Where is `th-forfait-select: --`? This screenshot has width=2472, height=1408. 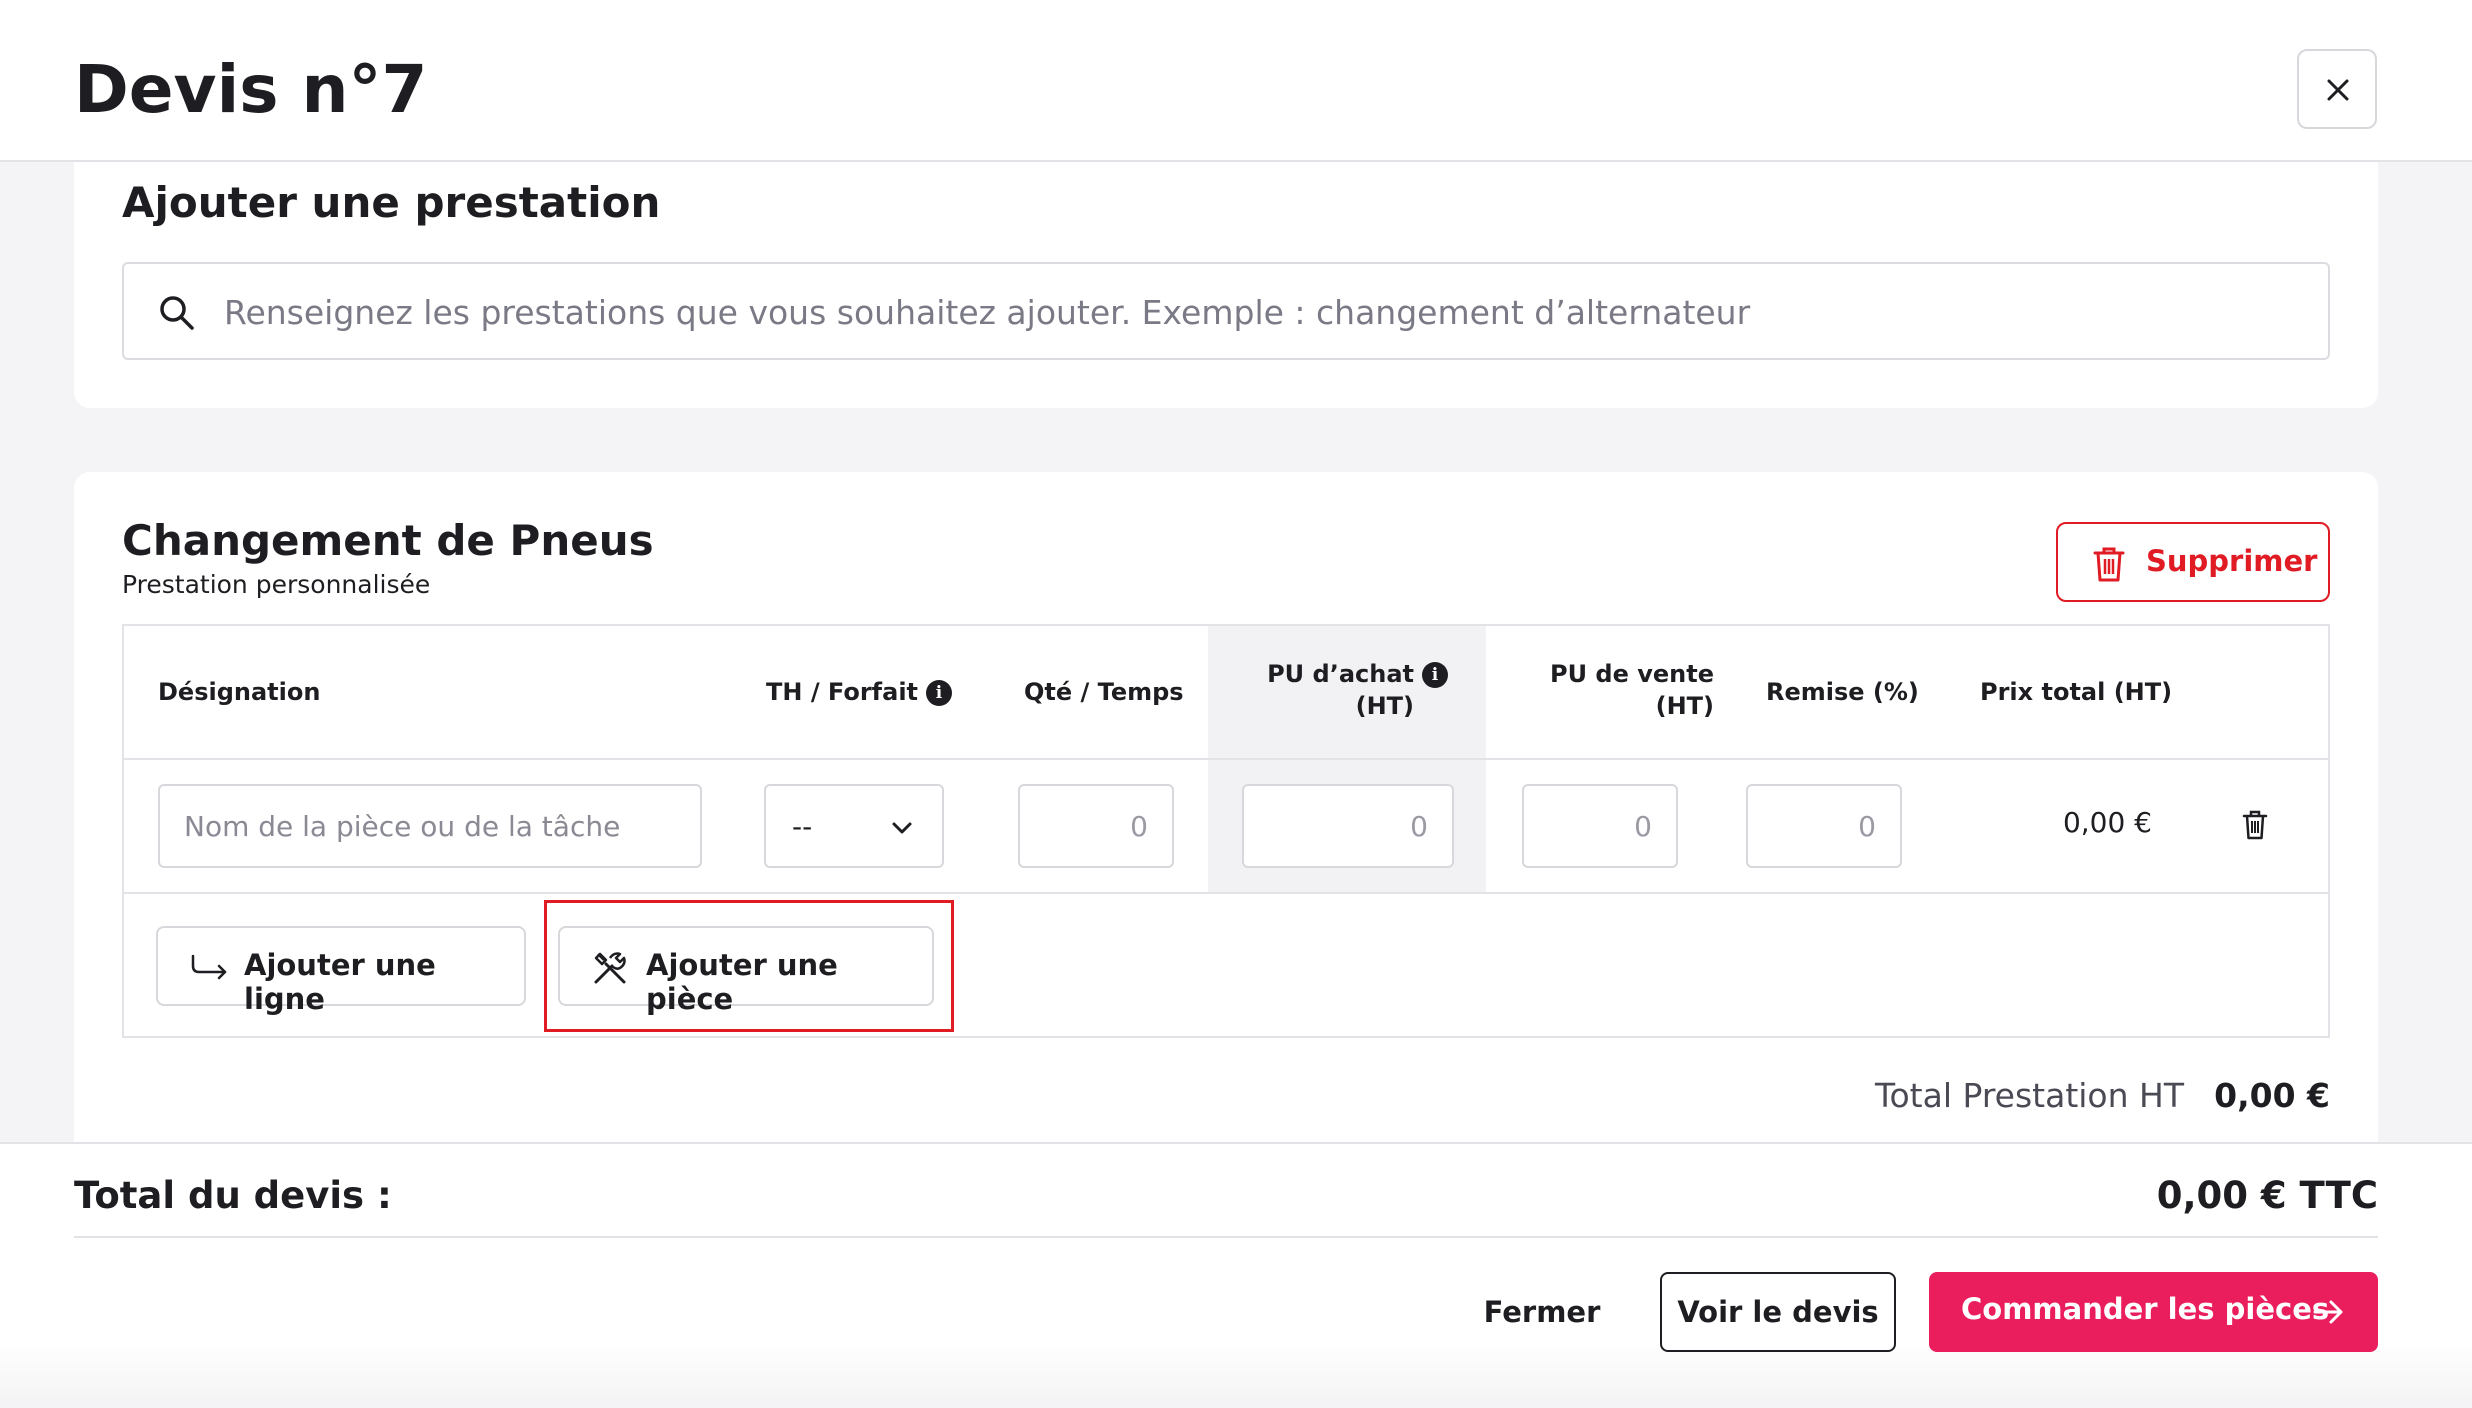
th-forfait-select: -- is located at coordinates (854, 826).